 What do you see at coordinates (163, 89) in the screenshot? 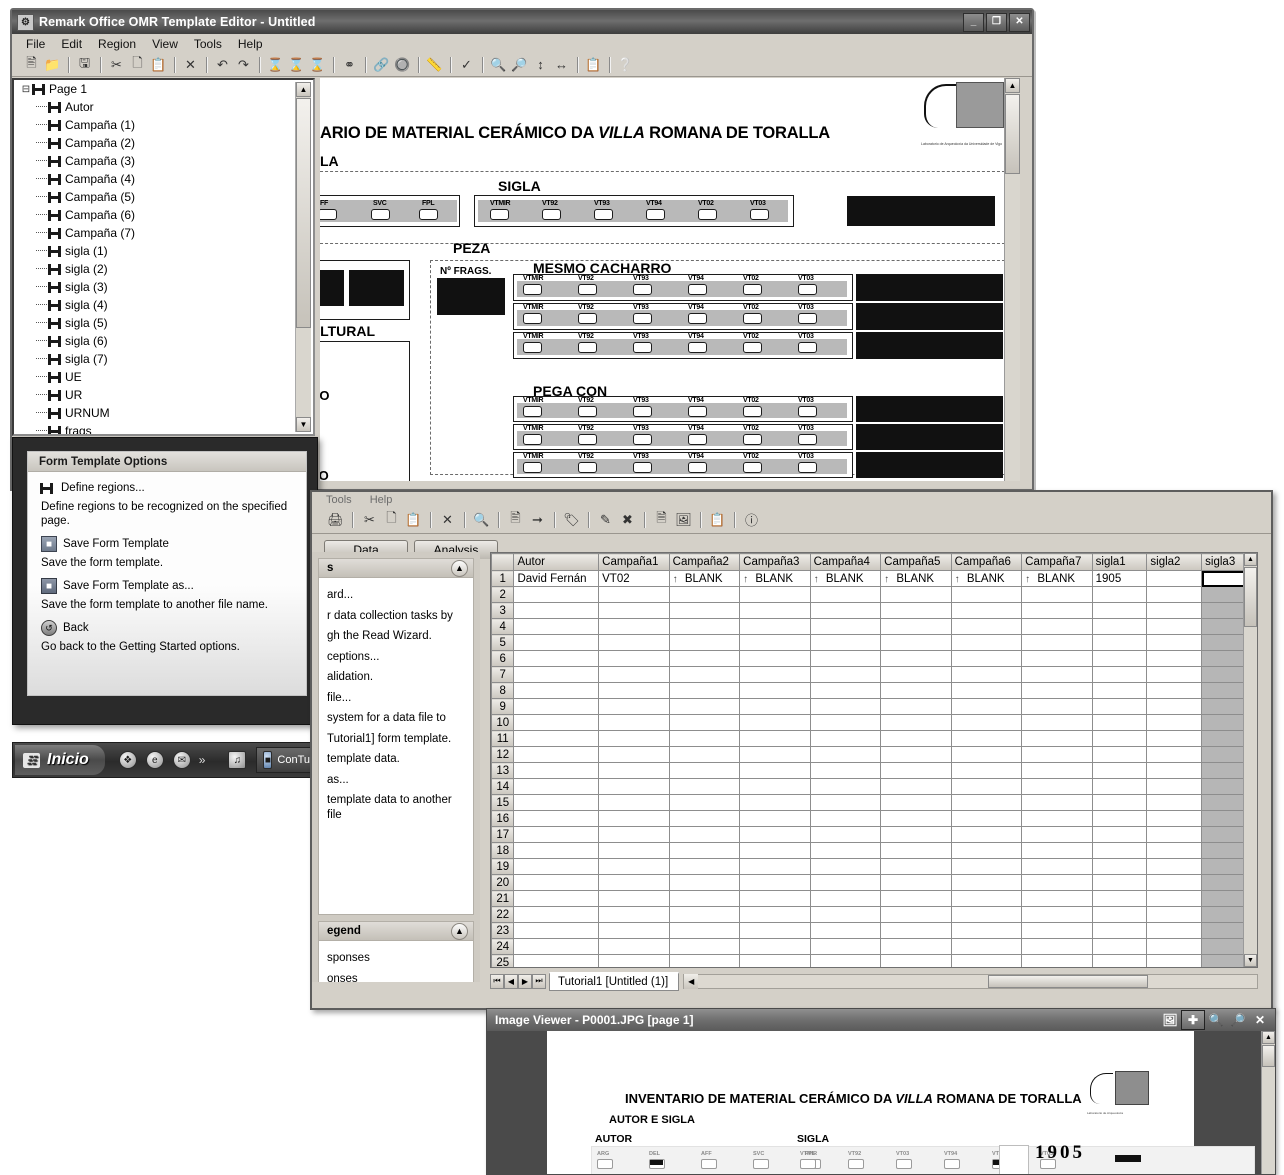
I see `tree-root-page-1: ⊟ Page 1` at bounding box center [163, 89].